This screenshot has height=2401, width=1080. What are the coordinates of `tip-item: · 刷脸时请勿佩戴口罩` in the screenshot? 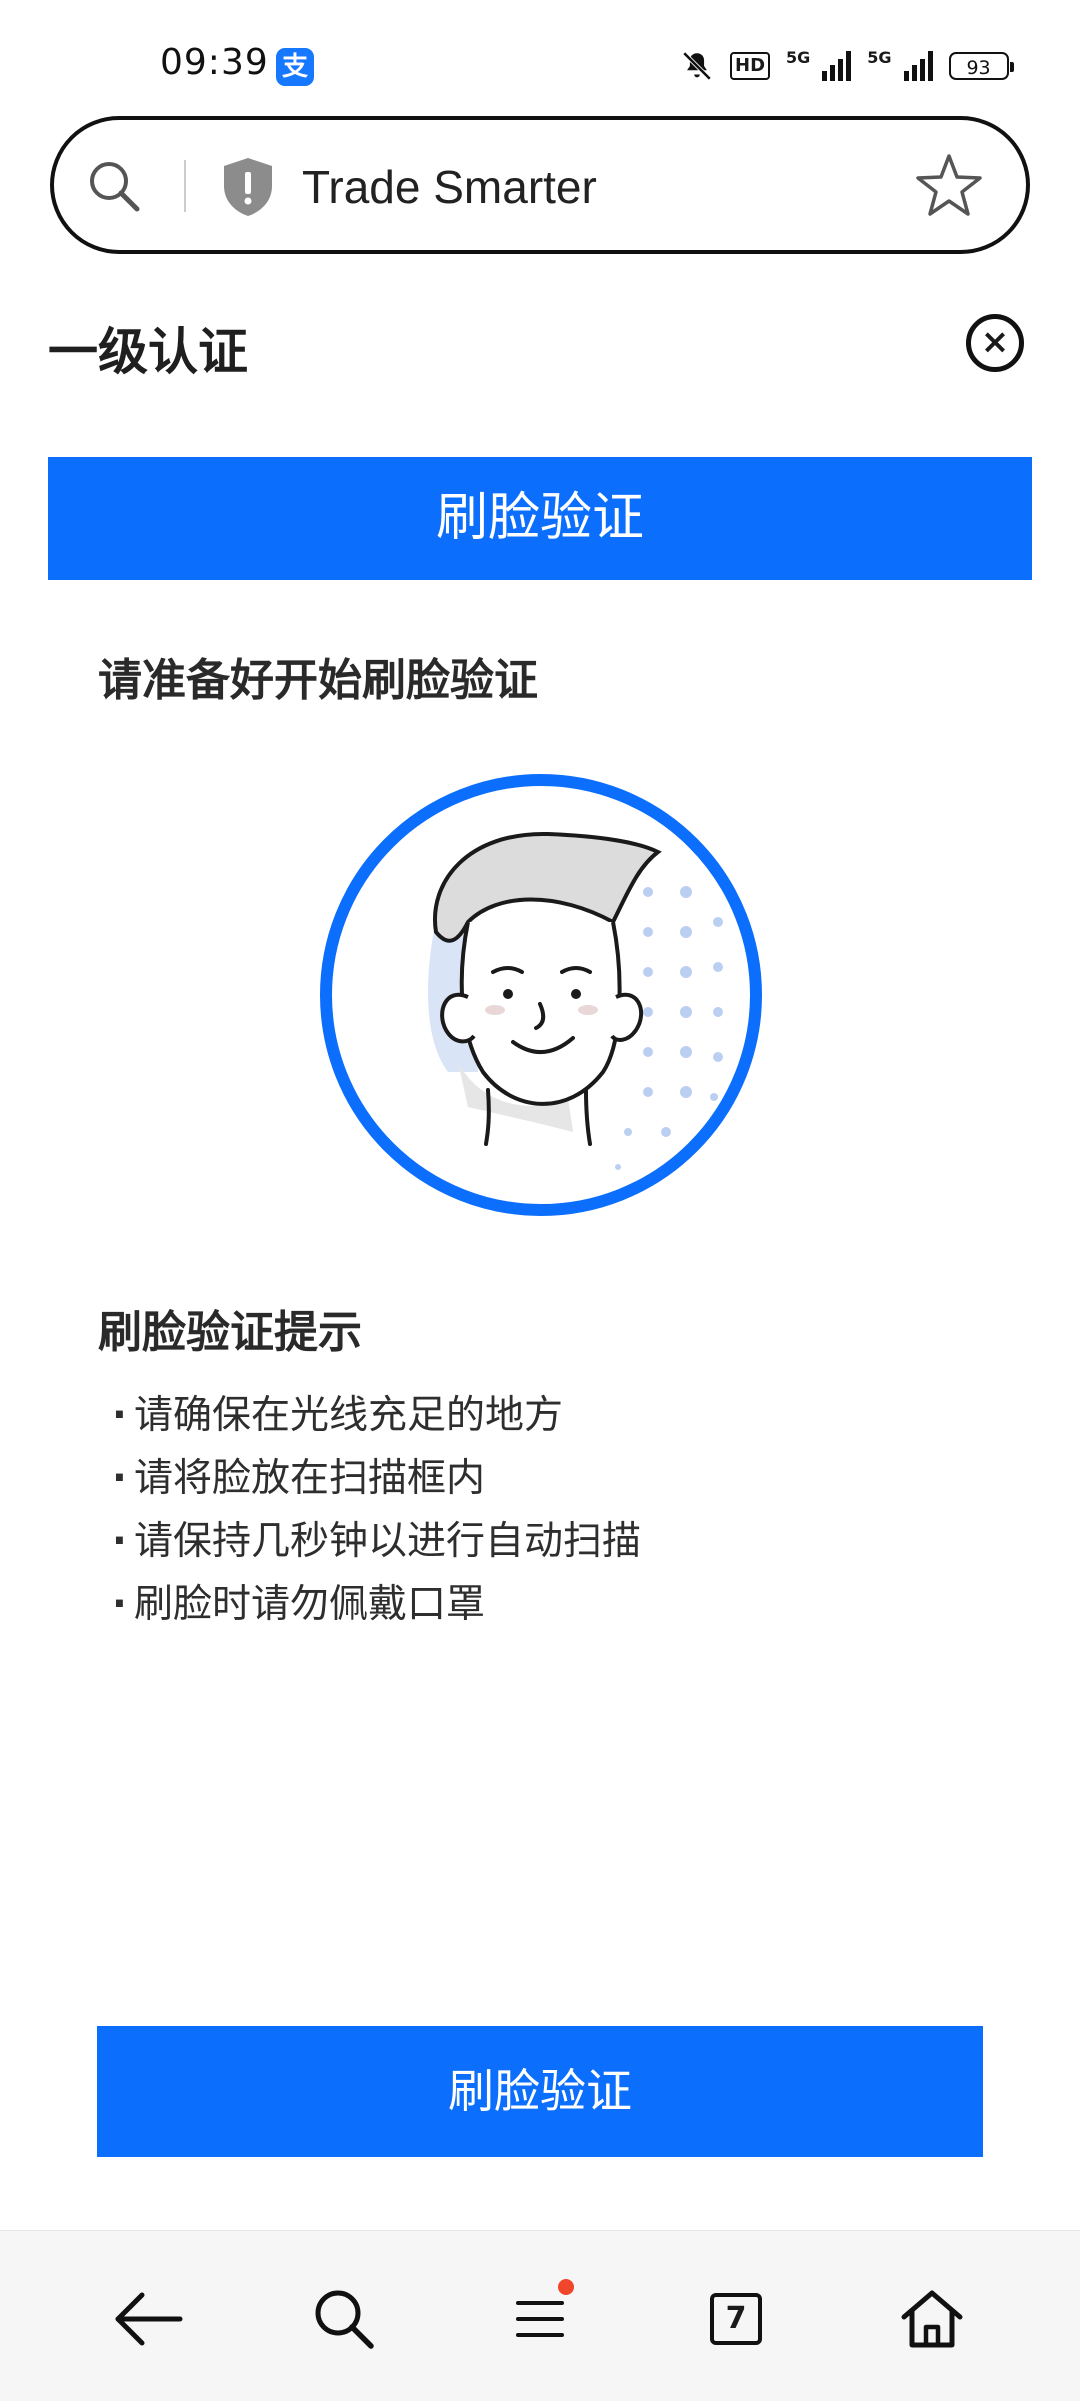 It's located at (299, 1604).